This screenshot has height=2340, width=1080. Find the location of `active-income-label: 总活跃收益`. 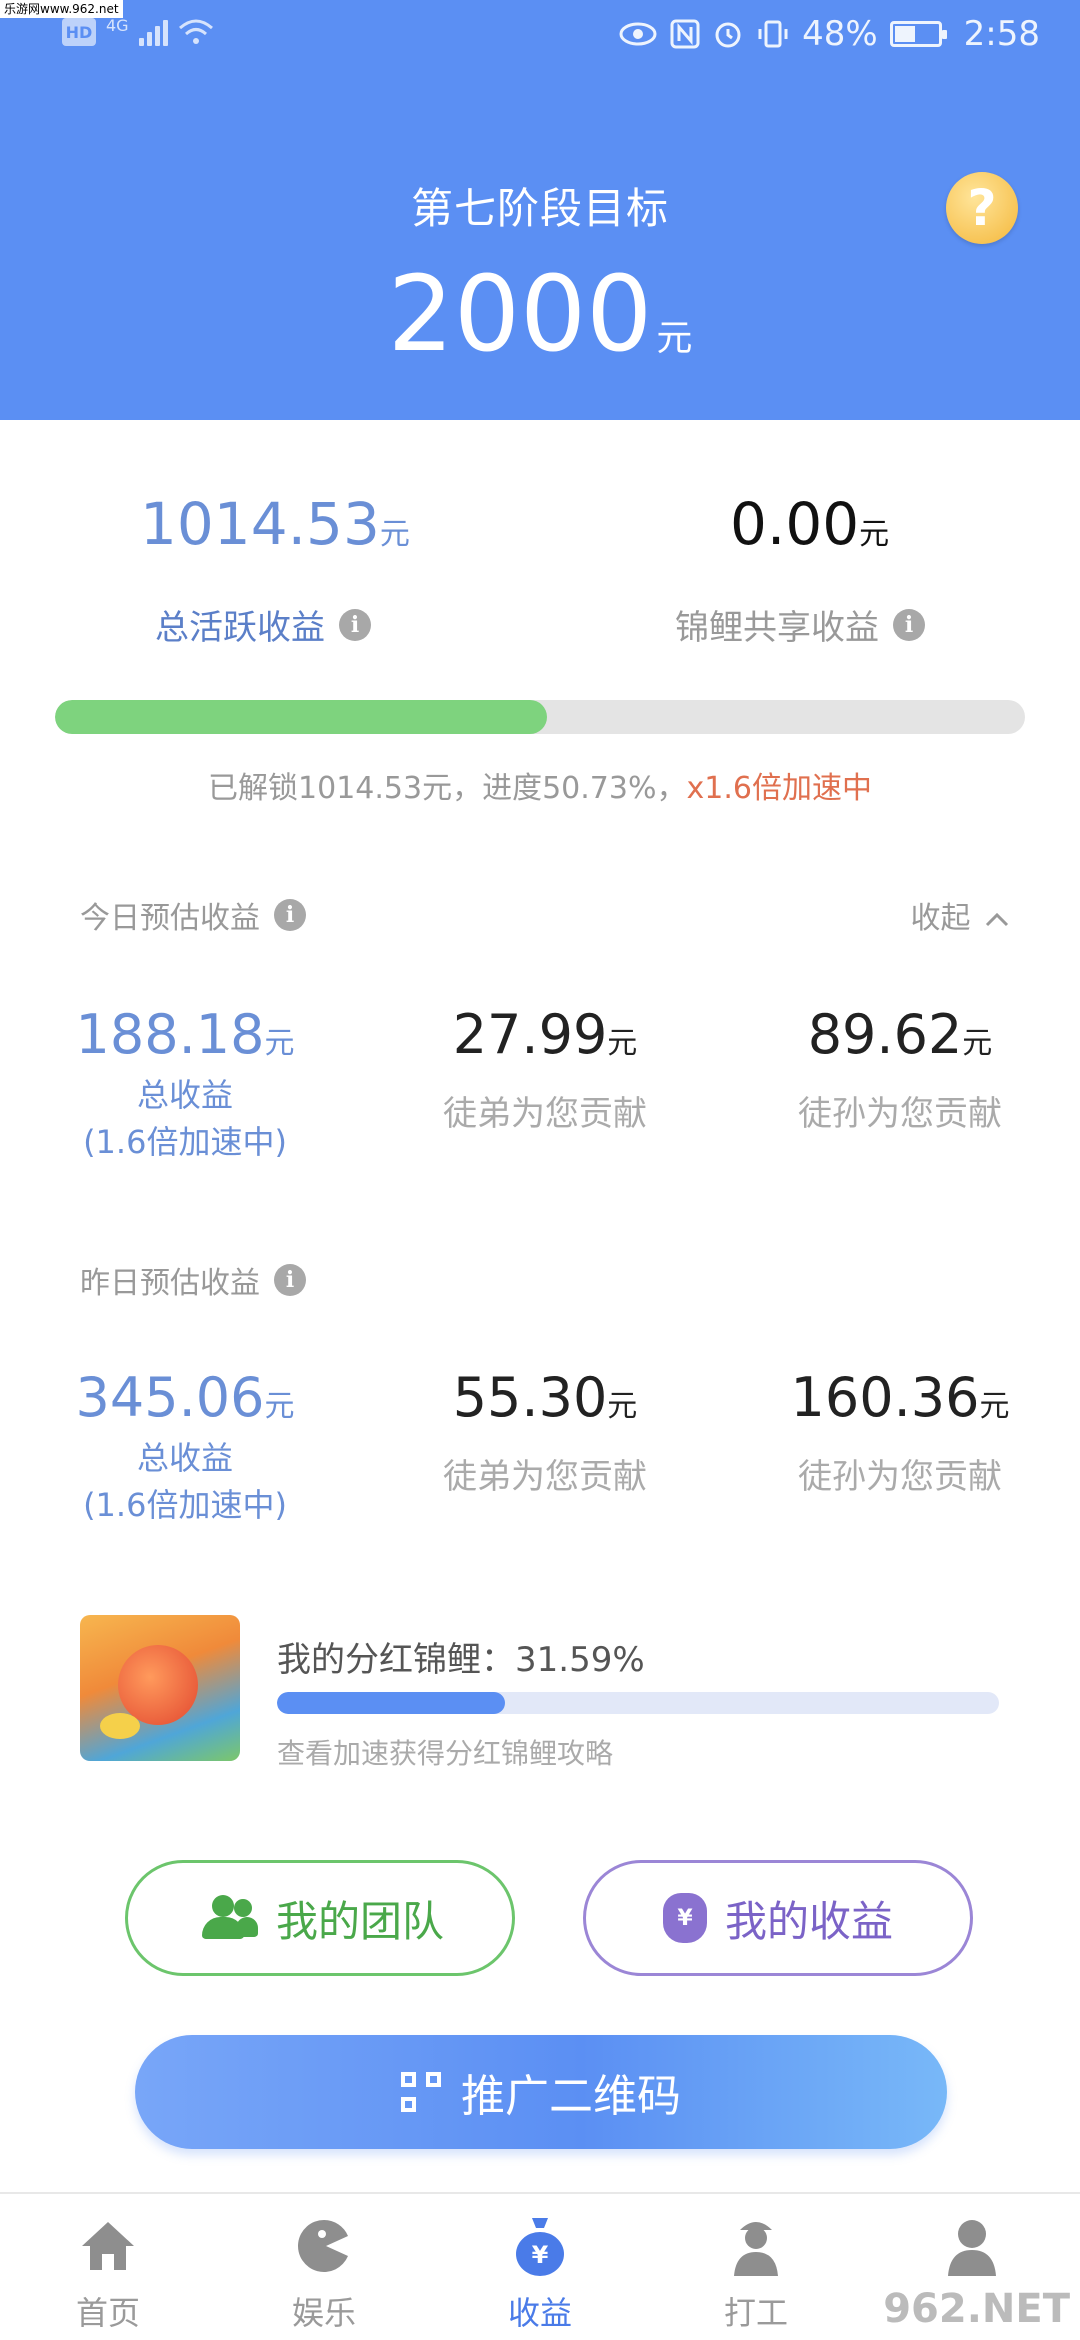

active-income-label: 总活跃收益 is located at coordinates (240, 628).